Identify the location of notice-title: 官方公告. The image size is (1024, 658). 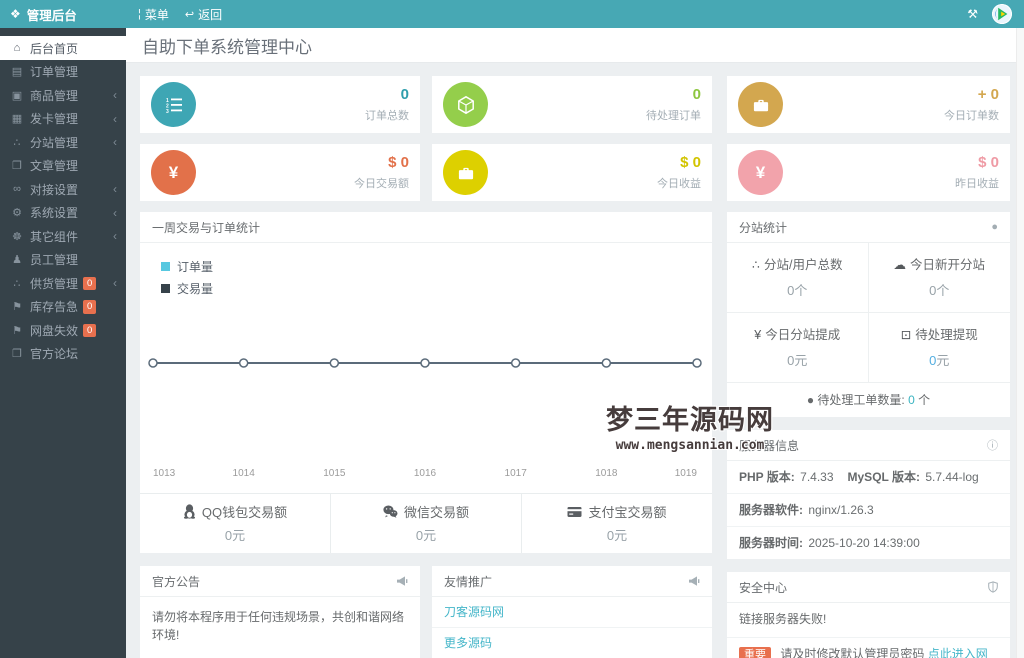
(176, 581).